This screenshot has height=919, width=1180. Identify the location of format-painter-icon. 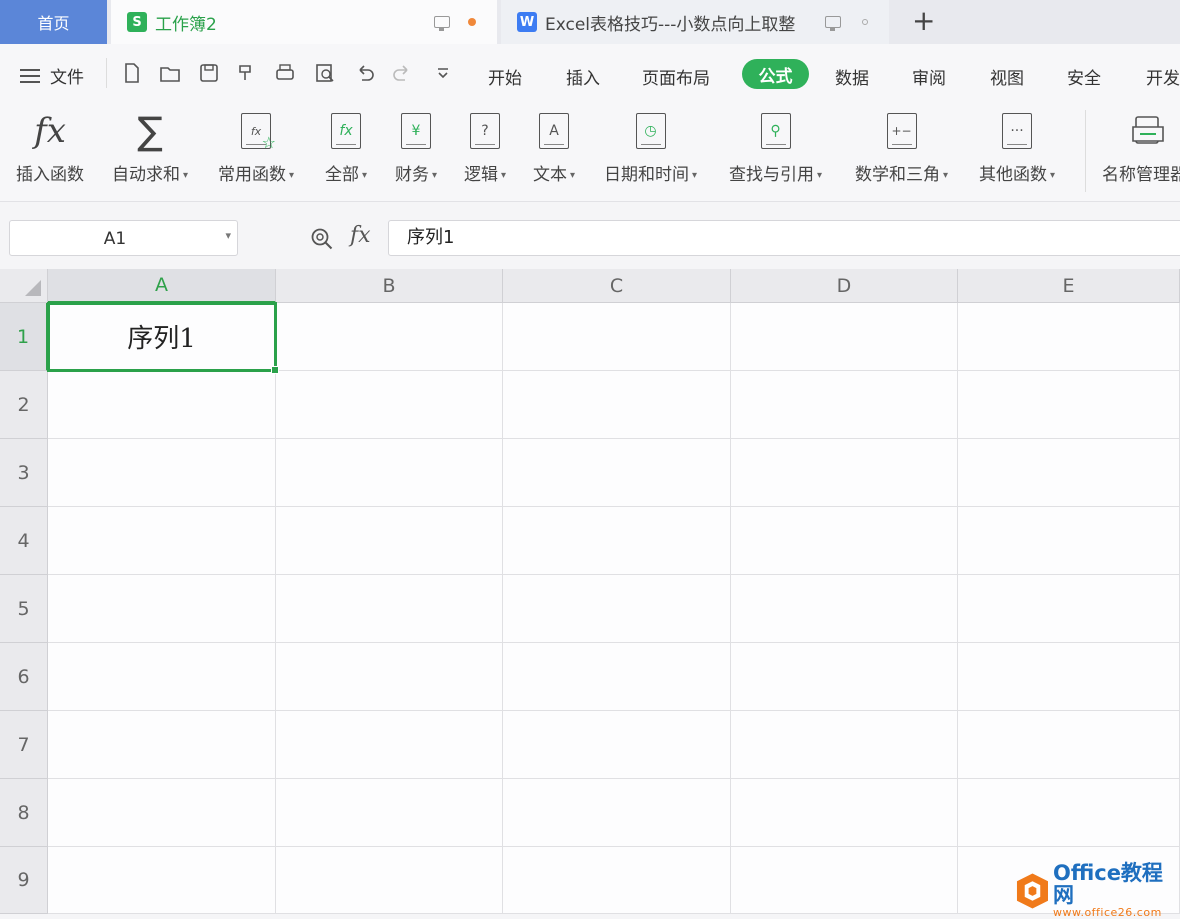
(247, 73).